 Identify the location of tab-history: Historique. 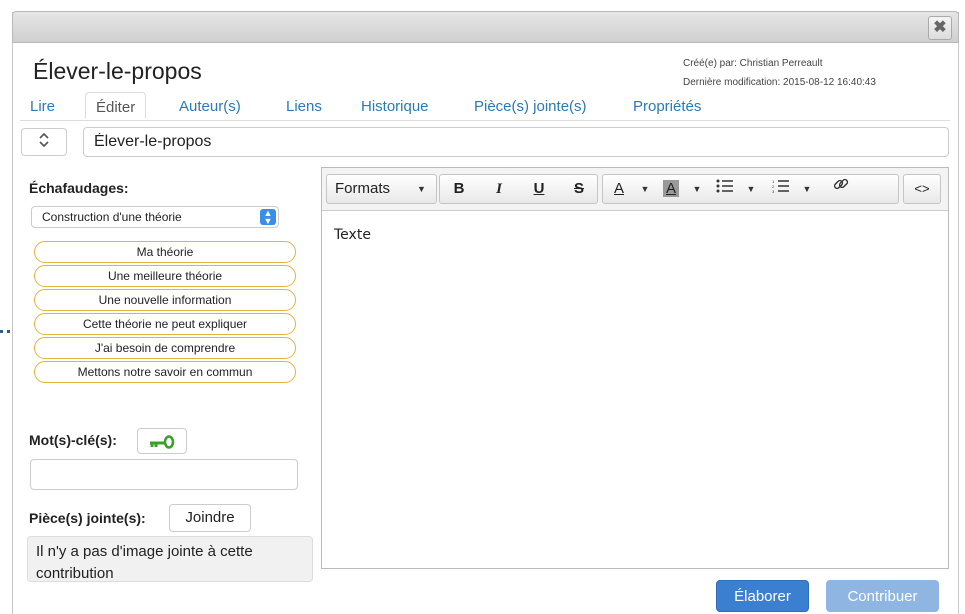
(395, 106).